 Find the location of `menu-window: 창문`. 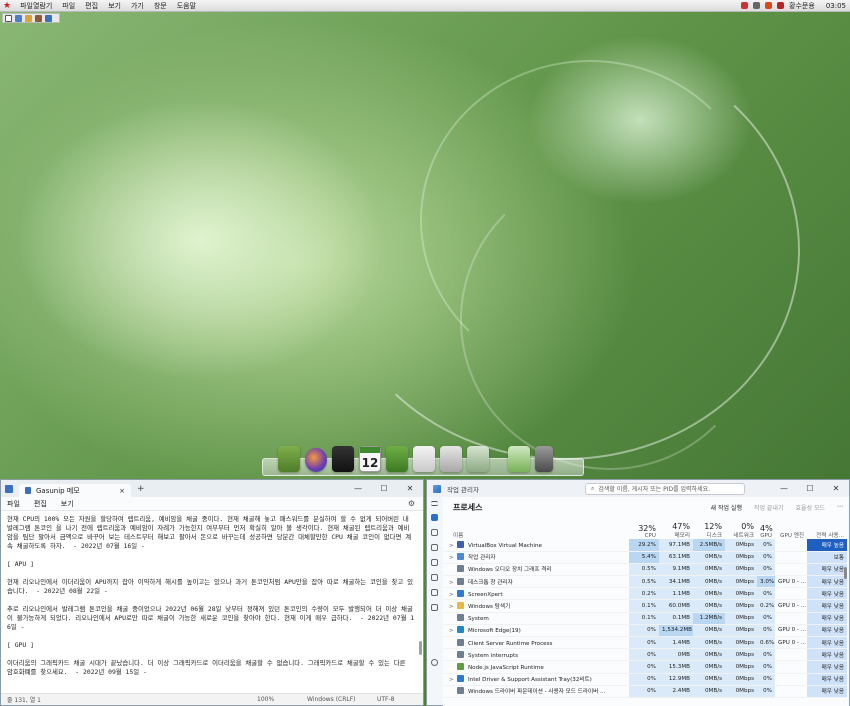

menu-window: 창문 is located at coordinates (160, 6).